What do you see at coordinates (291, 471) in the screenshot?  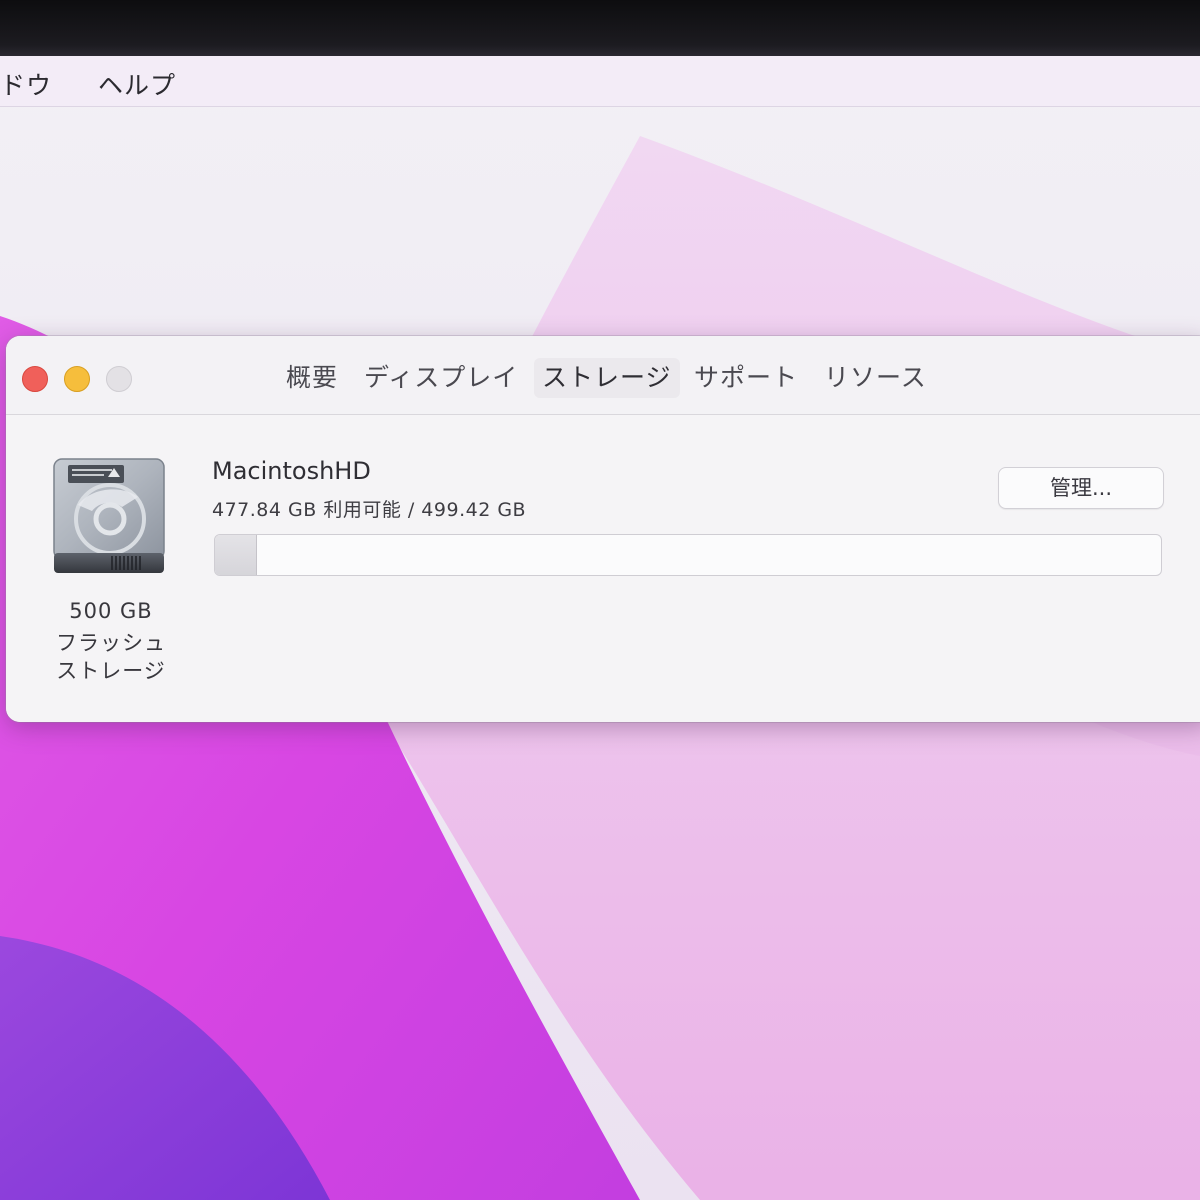 I see `volume-name: MacintoshHD` at bounding box center [291, 471].